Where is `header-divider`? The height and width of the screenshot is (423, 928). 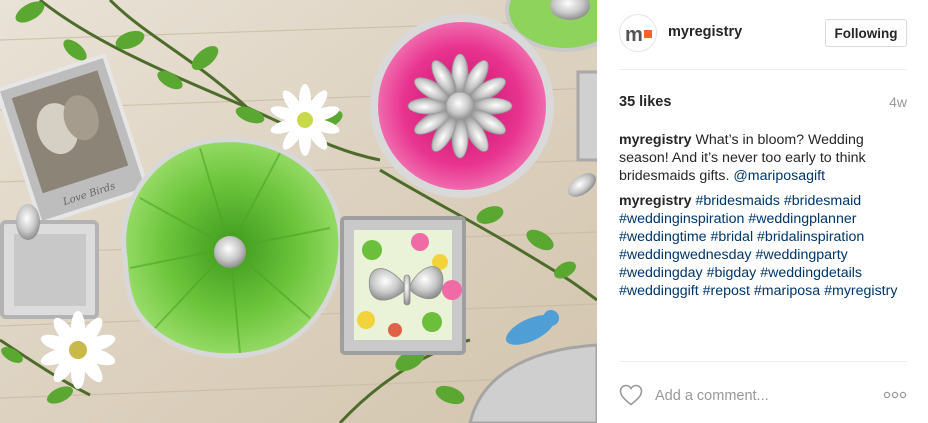 header-divider is located at coordinates (763, 69).